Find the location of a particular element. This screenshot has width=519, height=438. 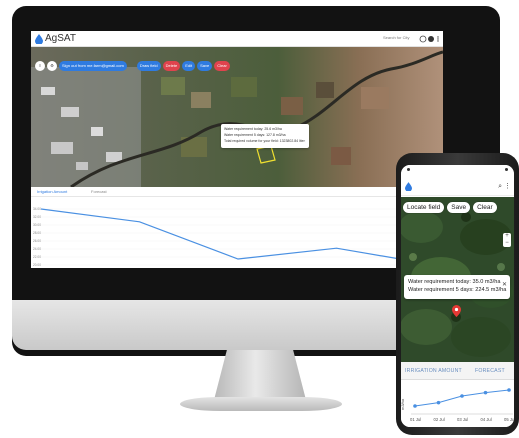

x-tick-label: 01 Jul is located at coordinates (415, 419).